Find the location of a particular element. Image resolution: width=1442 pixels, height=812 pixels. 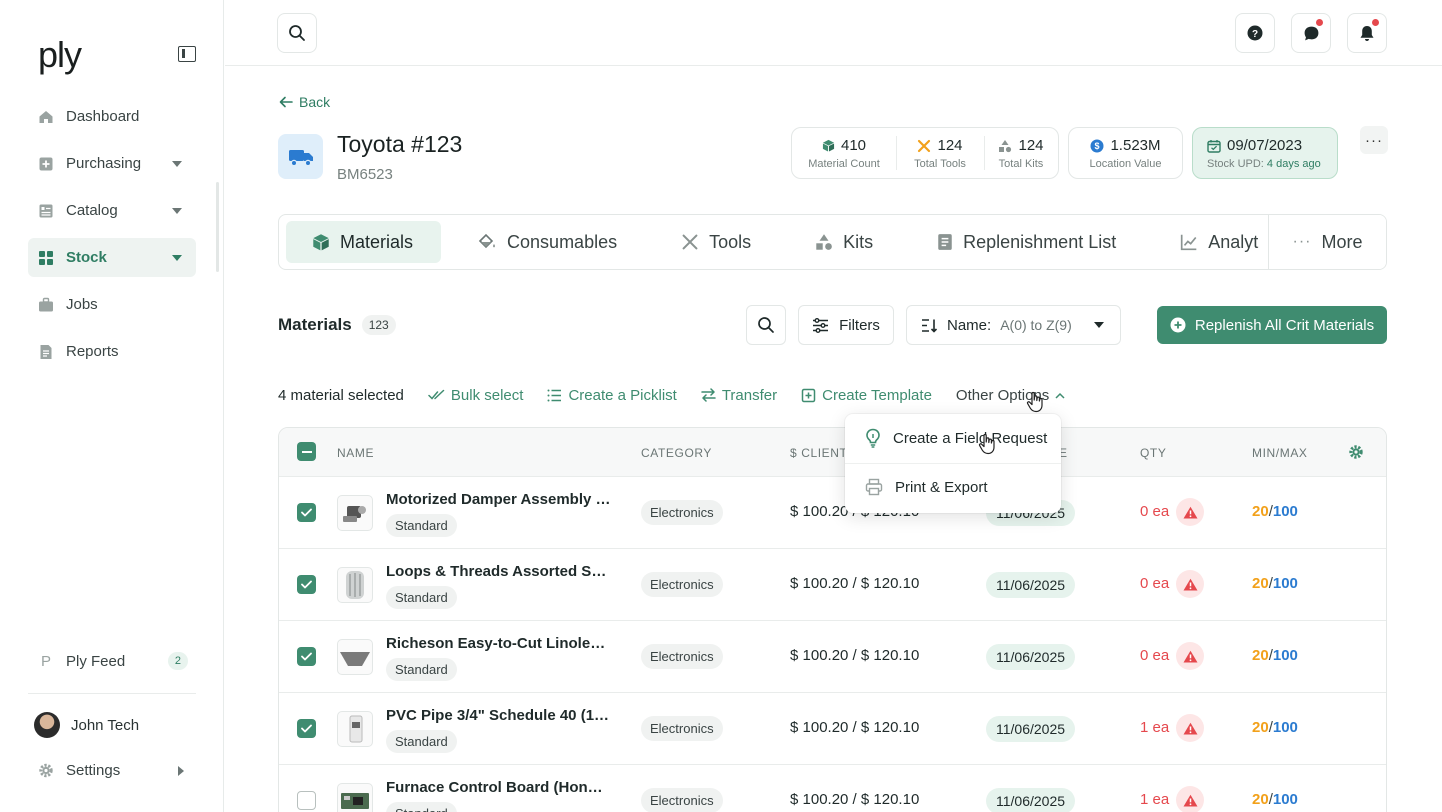

coin-icon: $ is located at coordinates (1097, 145).